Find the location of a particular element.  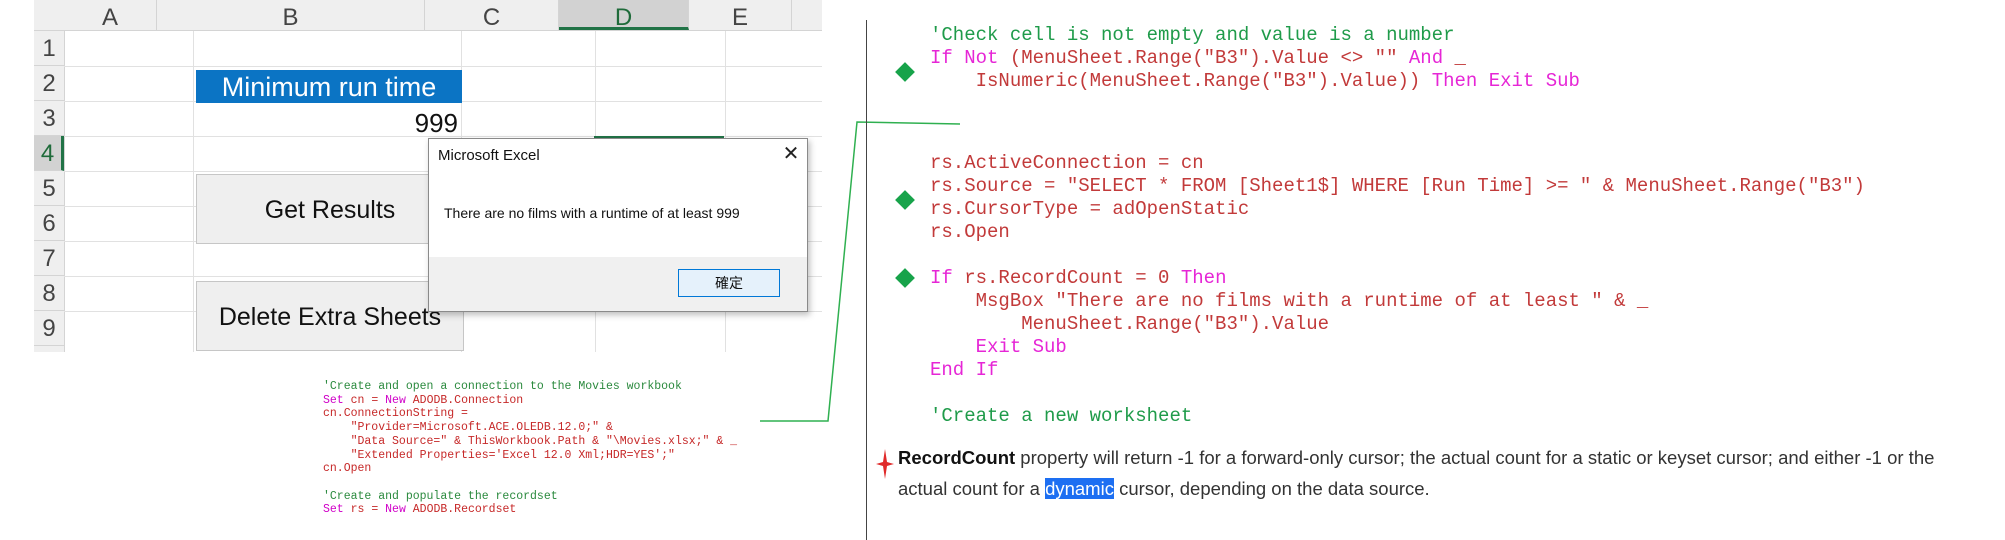

code-token: IsNumeric(MenuSheet.Range("B3").Value)) is located at coordinates (1181, 81).